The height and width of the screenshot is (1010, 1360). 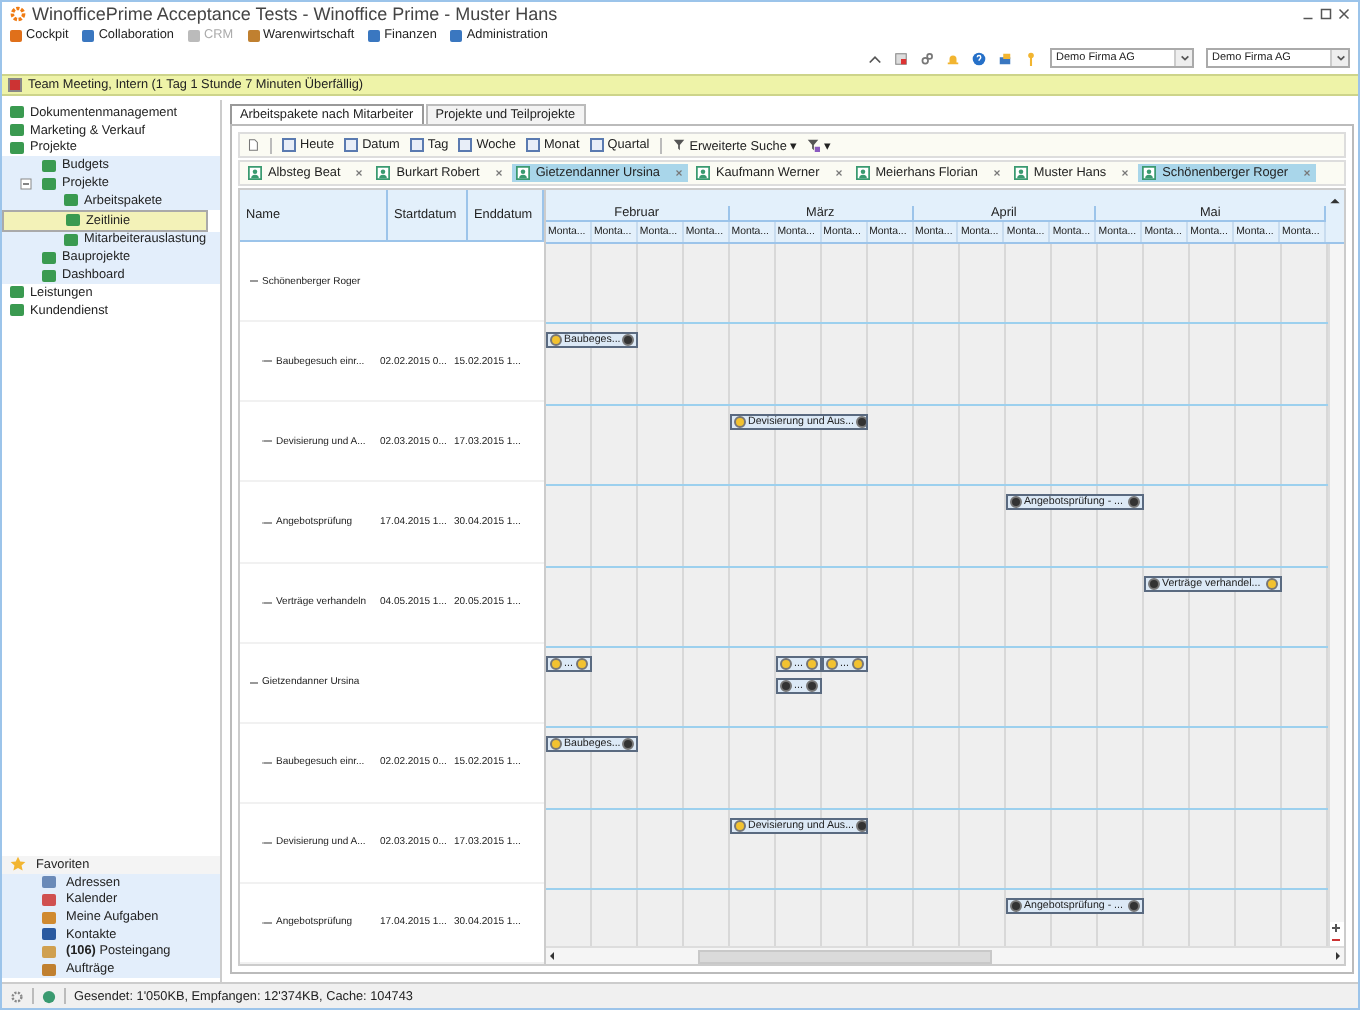 What do you see at coordinates (552, 956) in the screenshot?
I see `scroll-left-icon` at bounding box center [552, 956].